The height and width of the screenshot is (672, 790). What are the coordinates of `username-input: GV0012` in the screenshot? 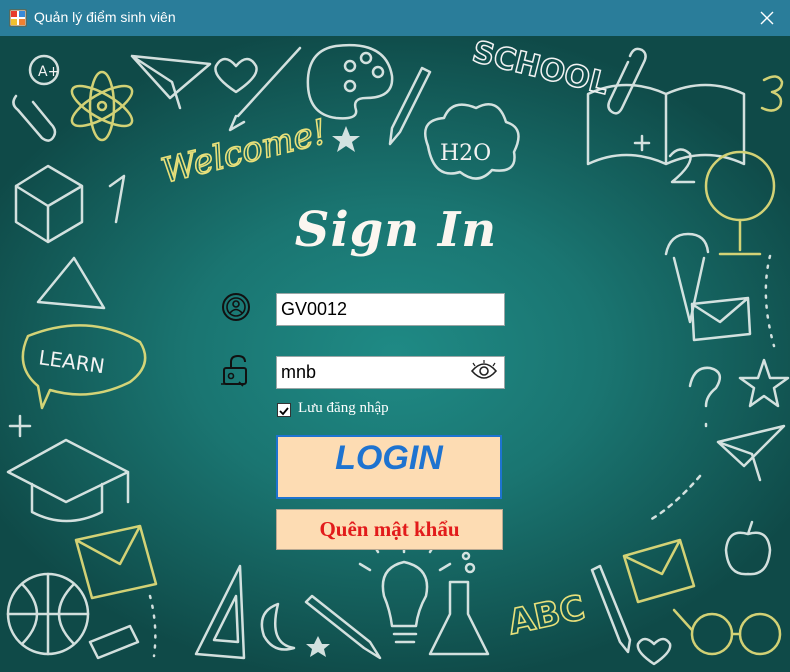 It's located at (390, 309).